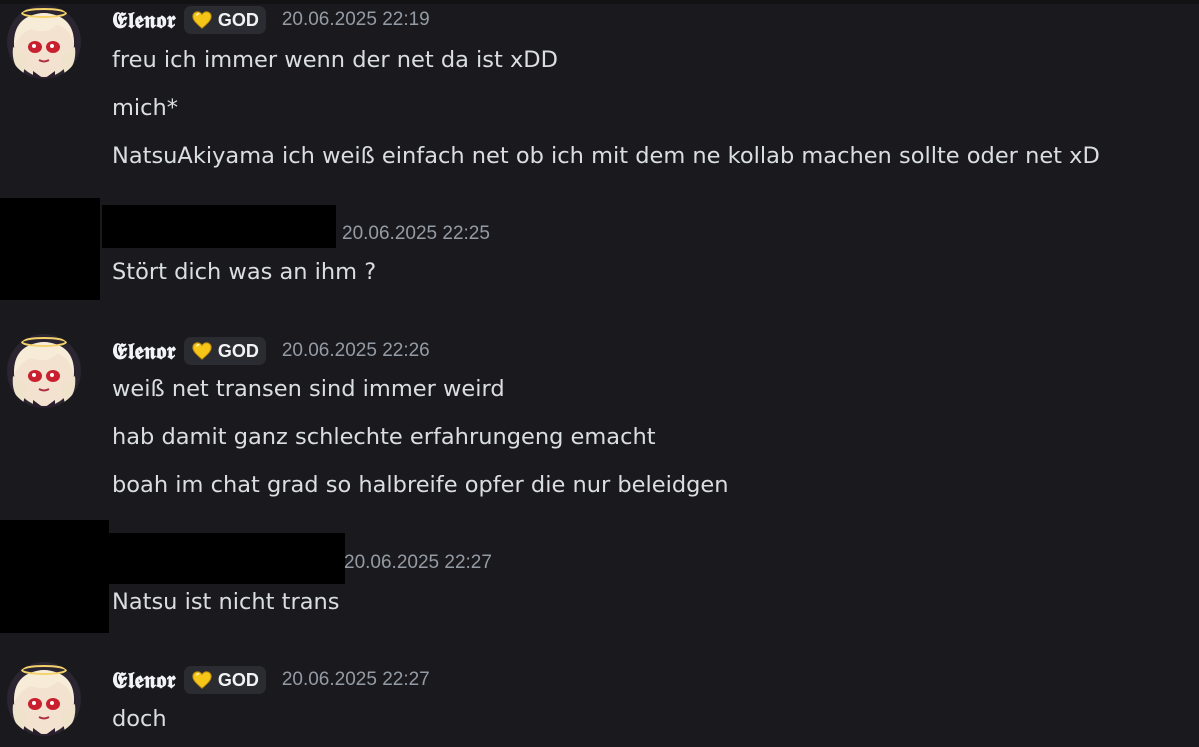  Describe the element at coordinates (416, 234) in the screenshot. I see `timestamp: 20.06.2025 22:25` at that location.